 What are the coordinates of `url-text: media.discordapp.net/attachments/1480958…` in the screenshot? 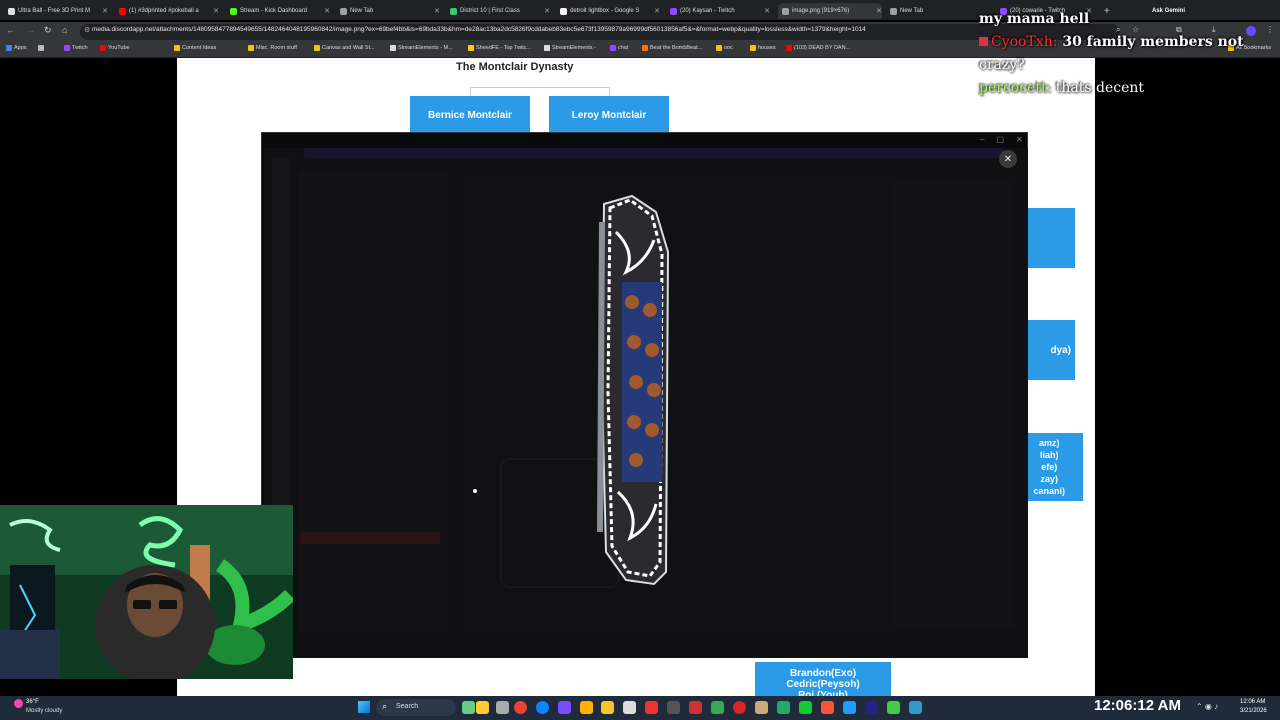 It's located at (479, 29).